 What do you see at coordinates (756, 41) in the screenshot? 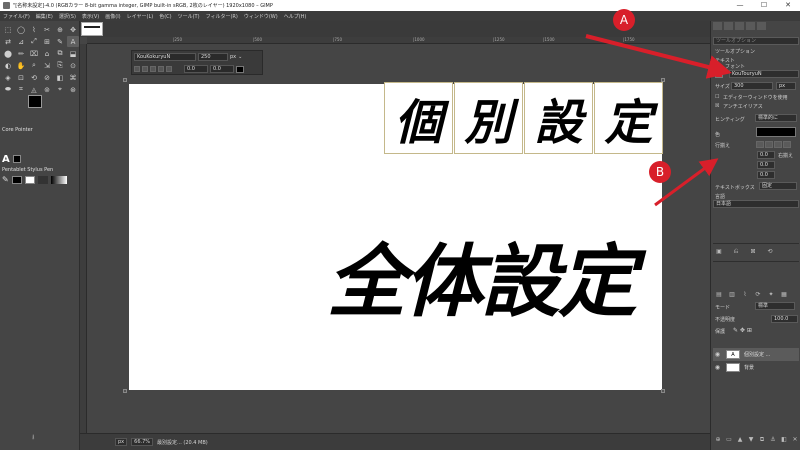
I see `search-field: ツールオプション` at bounding box center [756, 41].